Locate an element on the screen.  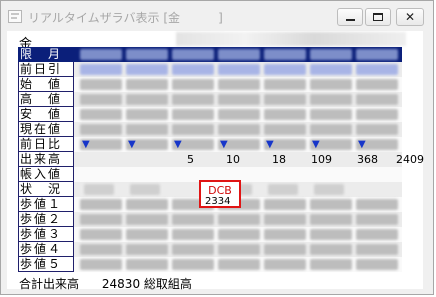
row-label: 歩値４ is located at coordinates (46, 249).